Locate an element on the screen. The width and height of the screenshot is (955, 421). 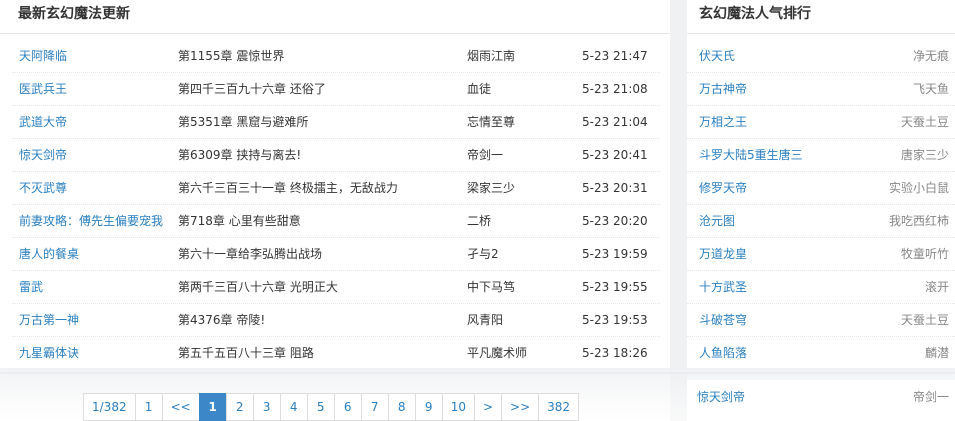
page-number-3: 3 is located at coordinates (266, 407).